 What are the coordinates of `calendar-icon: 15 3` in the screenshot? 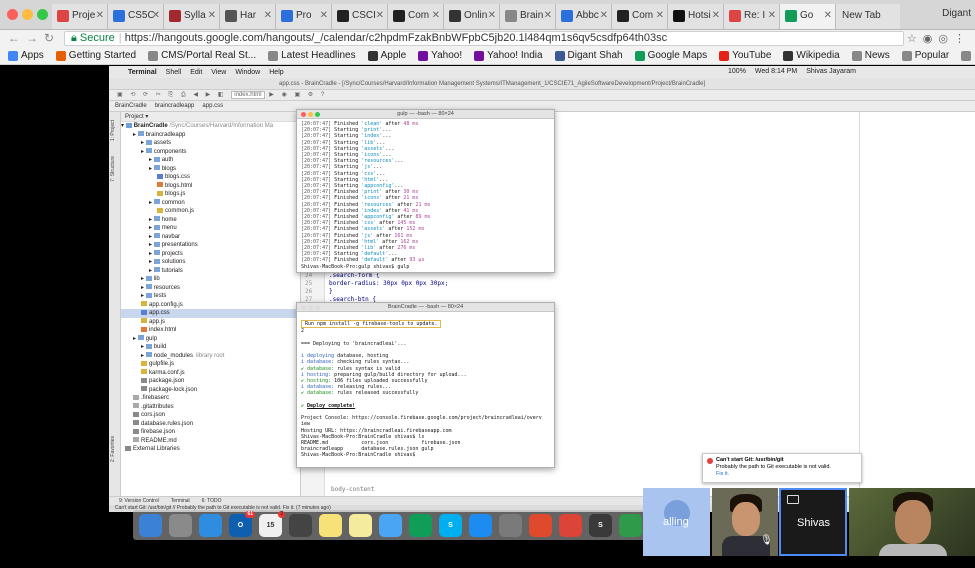 It's located at (272, 523).